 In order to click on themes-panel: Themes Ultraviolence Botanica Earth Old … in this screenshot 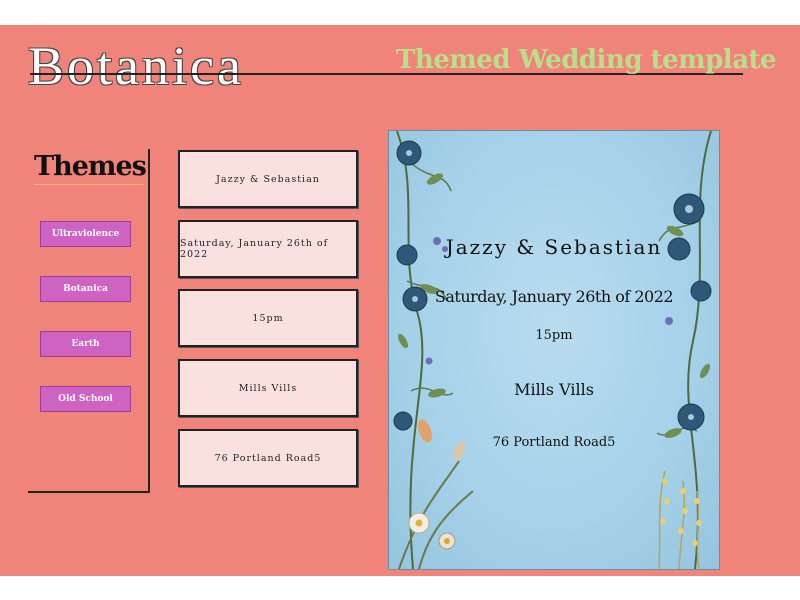, I will do `click(89, 321)`.